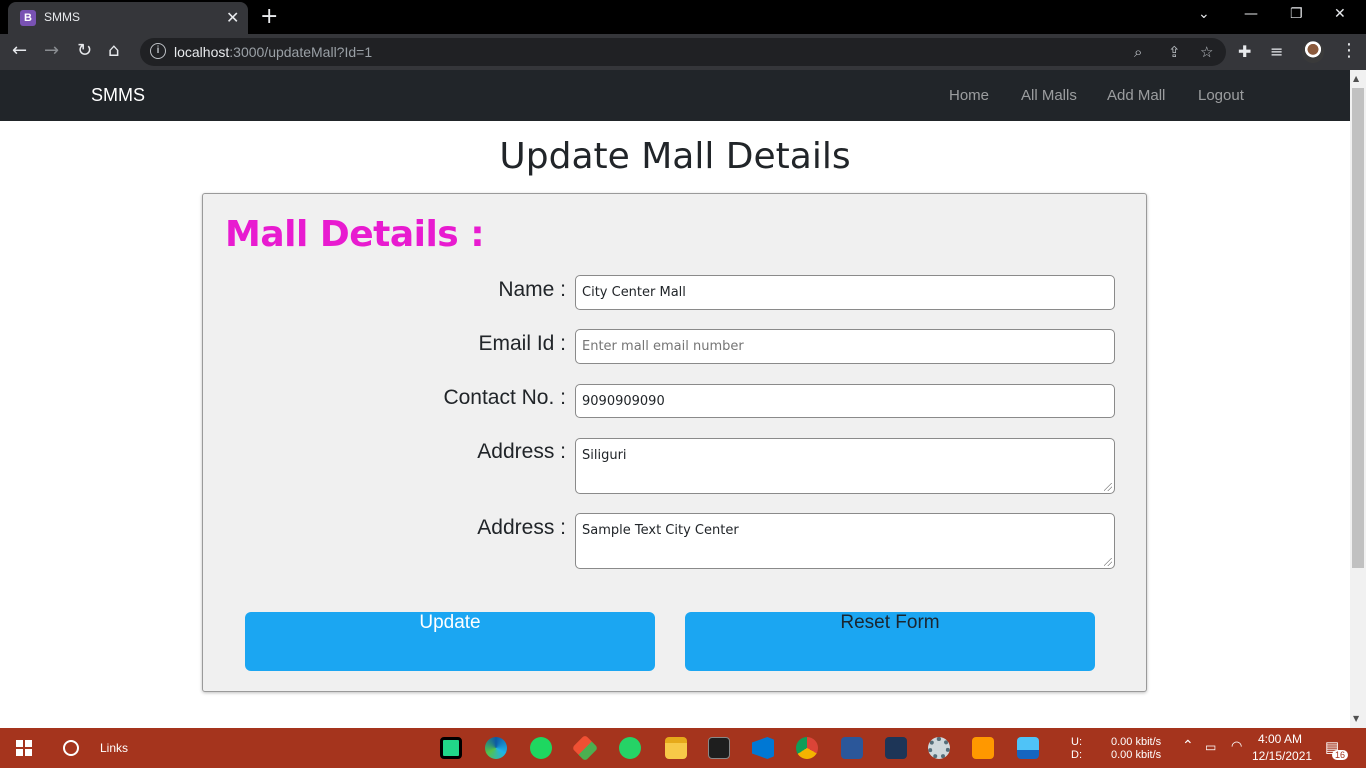  What do you see at coordinates (273, 52) in the screenshot?
I see `url-text: localhost:3000/updateMall?Id=1` at bounding box center [273, 52].